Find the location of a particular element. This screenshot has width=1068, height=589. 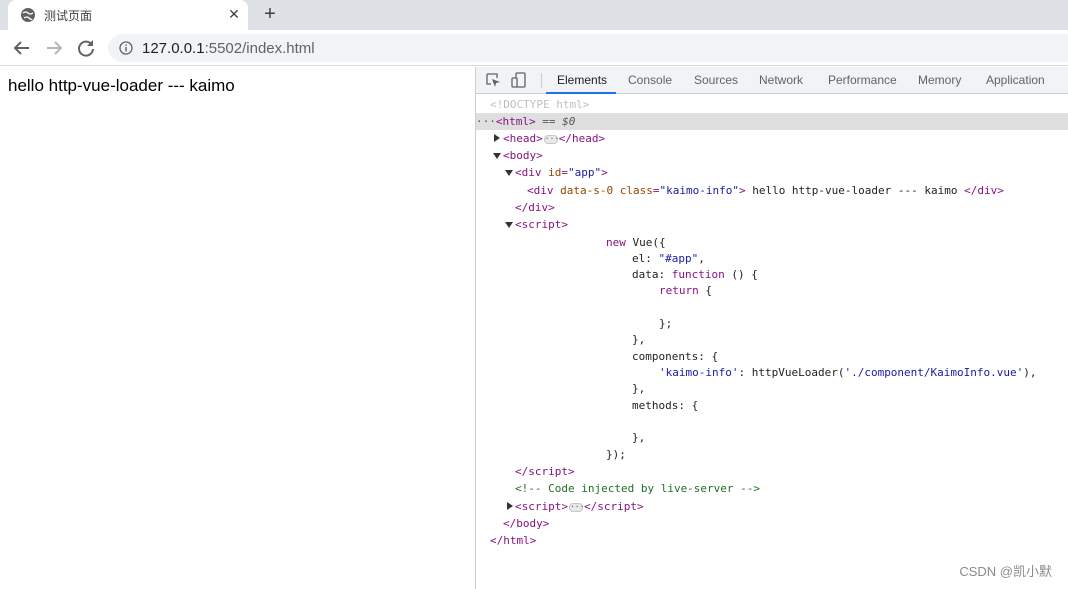

expand-head-icon is located at coordinates (497, 138).